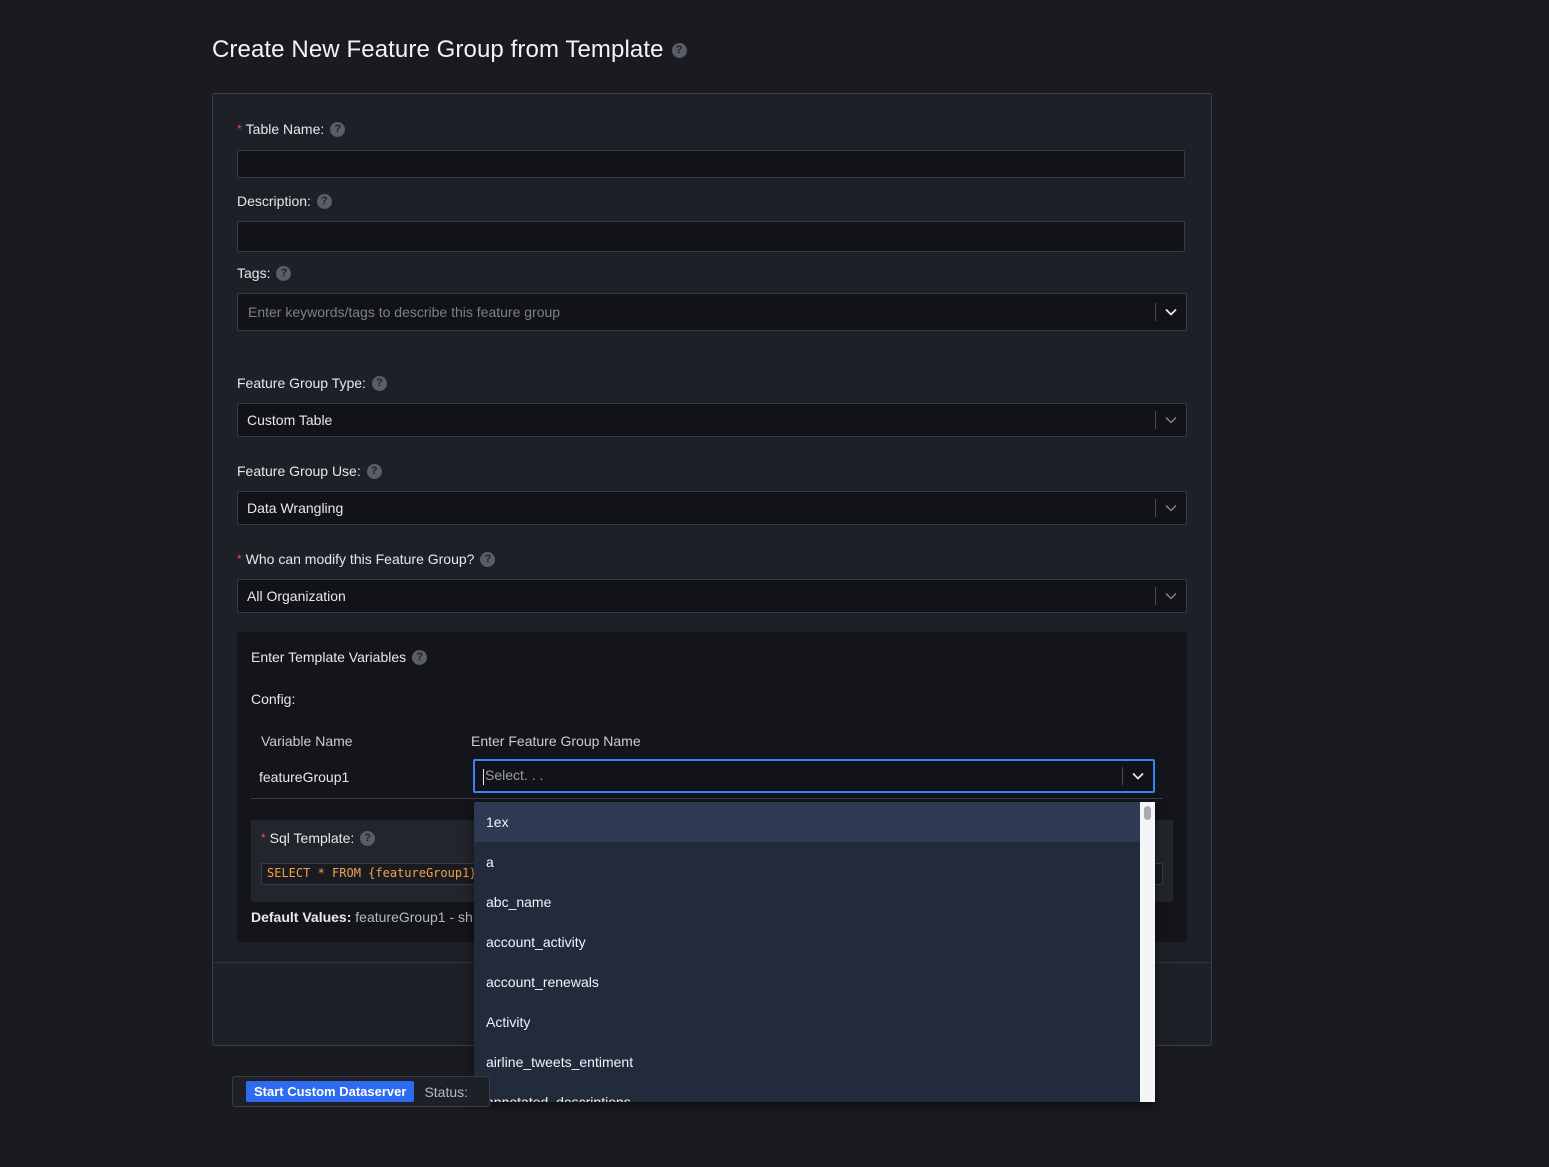 The height and width of the screenshot is (1167, 1549). What do you see at coordinates (307, 741) in the screenshot?
I see `column-header-variable-name: Variable Name` at bounding box center [307, 741].